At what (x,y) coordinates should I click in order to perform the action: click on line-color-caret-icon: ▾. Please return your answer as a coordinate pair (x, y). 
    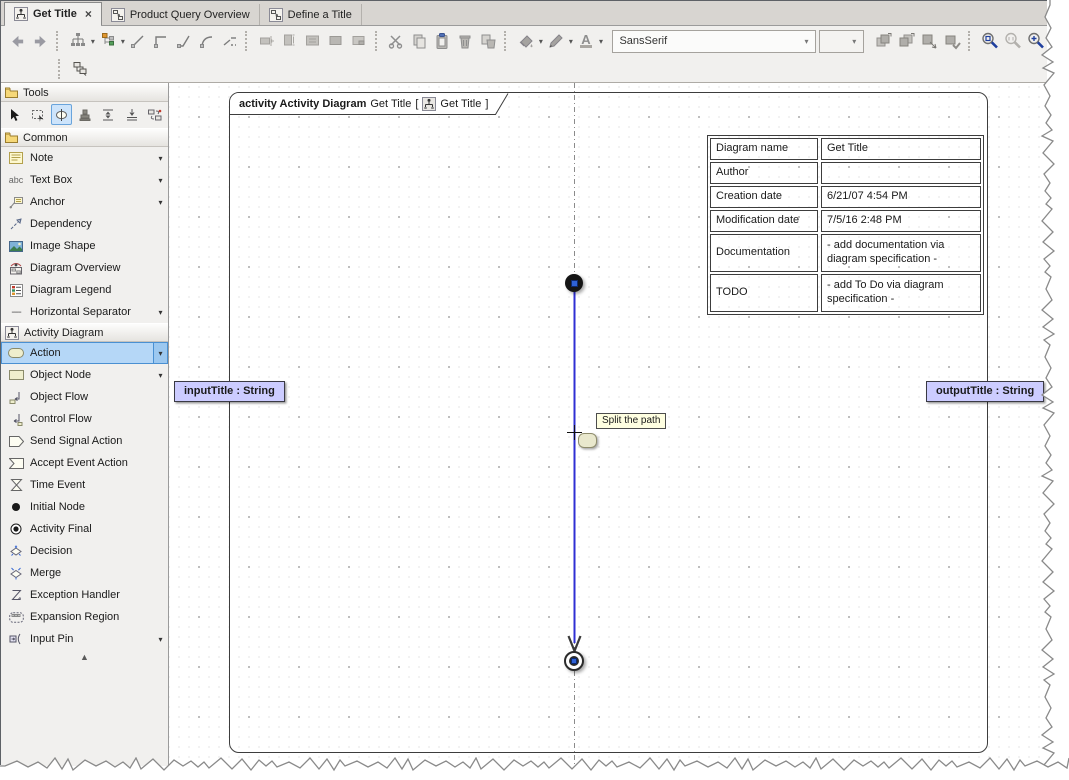
    Looking at the image, I should click on (570, 41).